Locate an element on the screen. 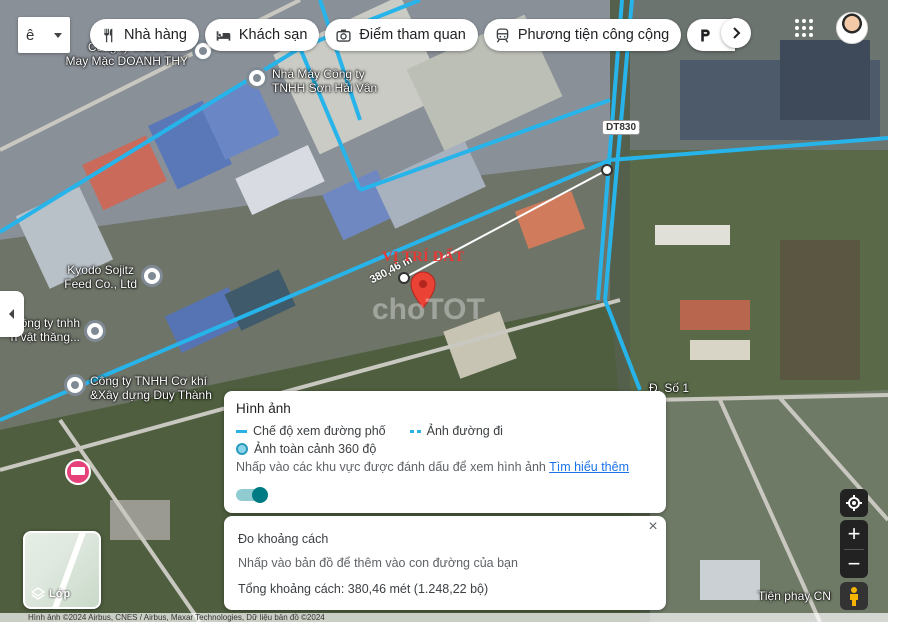  chip-label: Điểm tham quan is located at coordinates (412, 35).